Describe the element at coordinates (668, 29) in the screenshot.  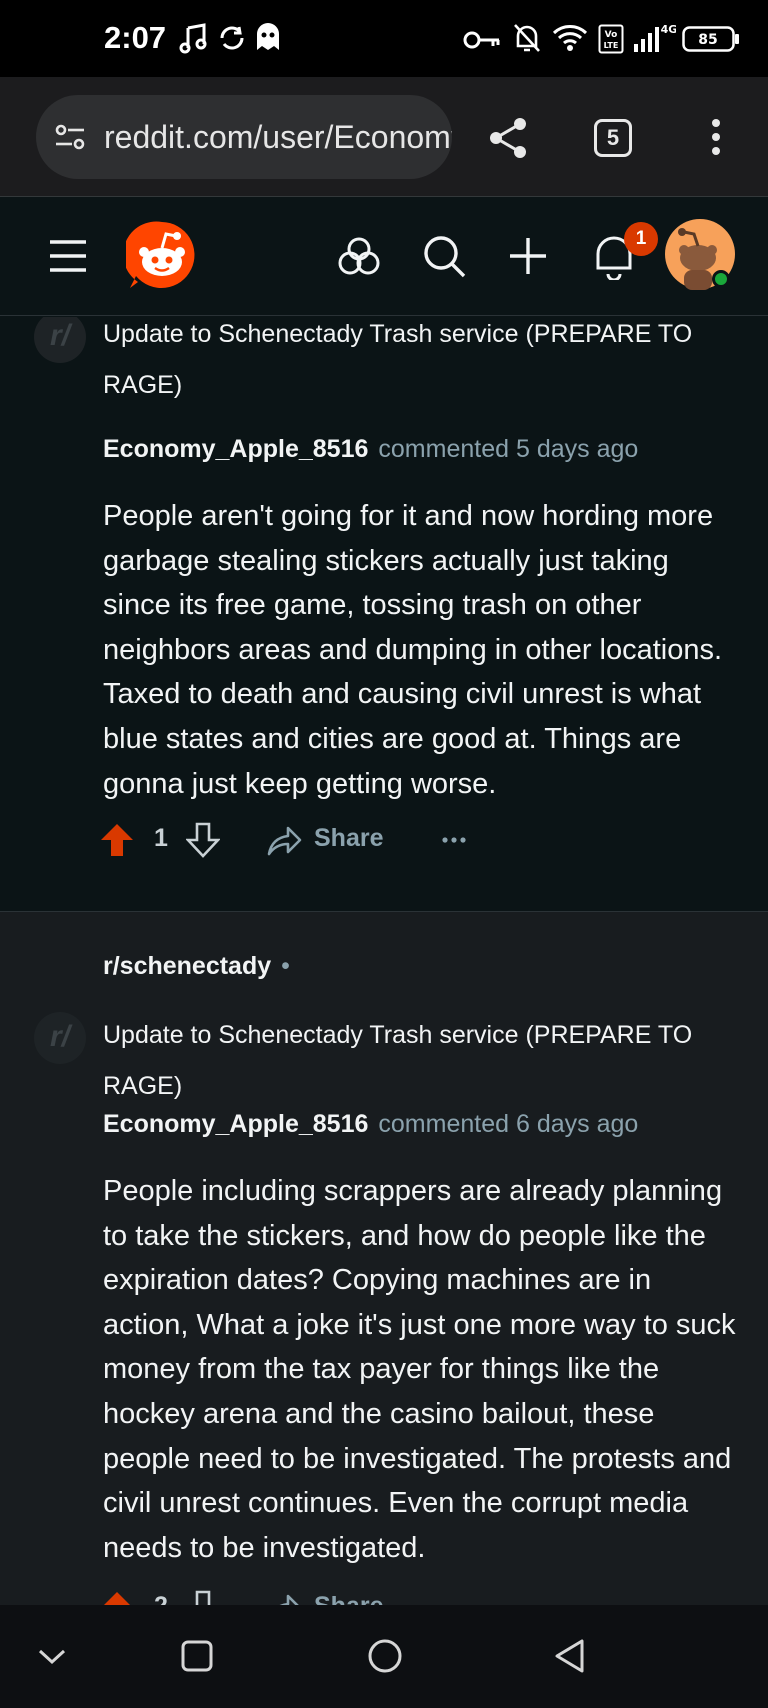
I see `svg-text: 4G` at that location.